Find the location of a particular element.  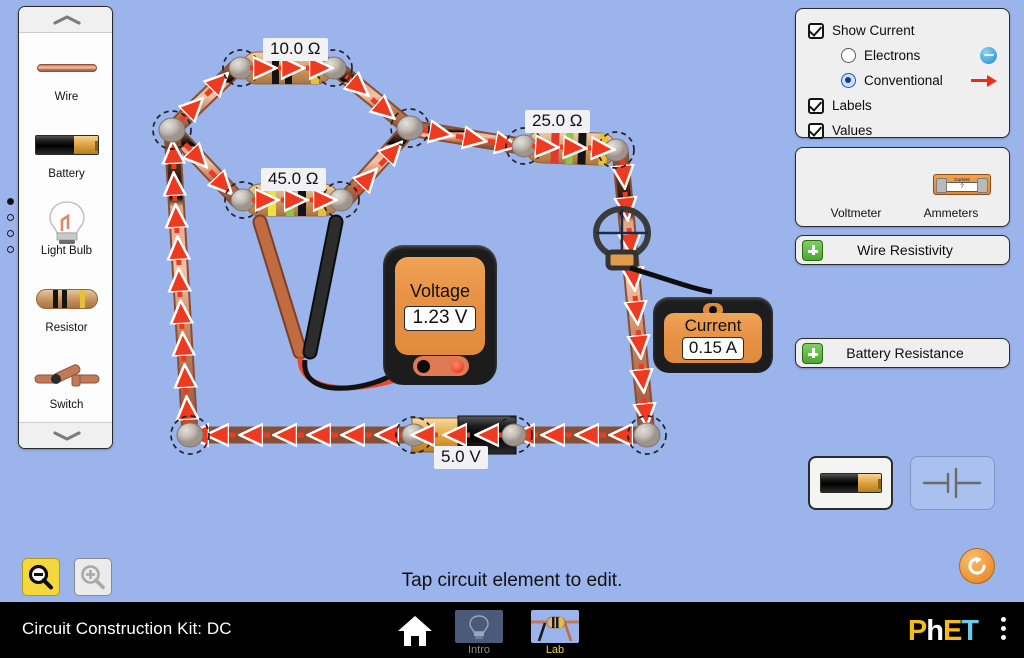

toolbox-label-battery: Battery is located at coordinates (66, 174).